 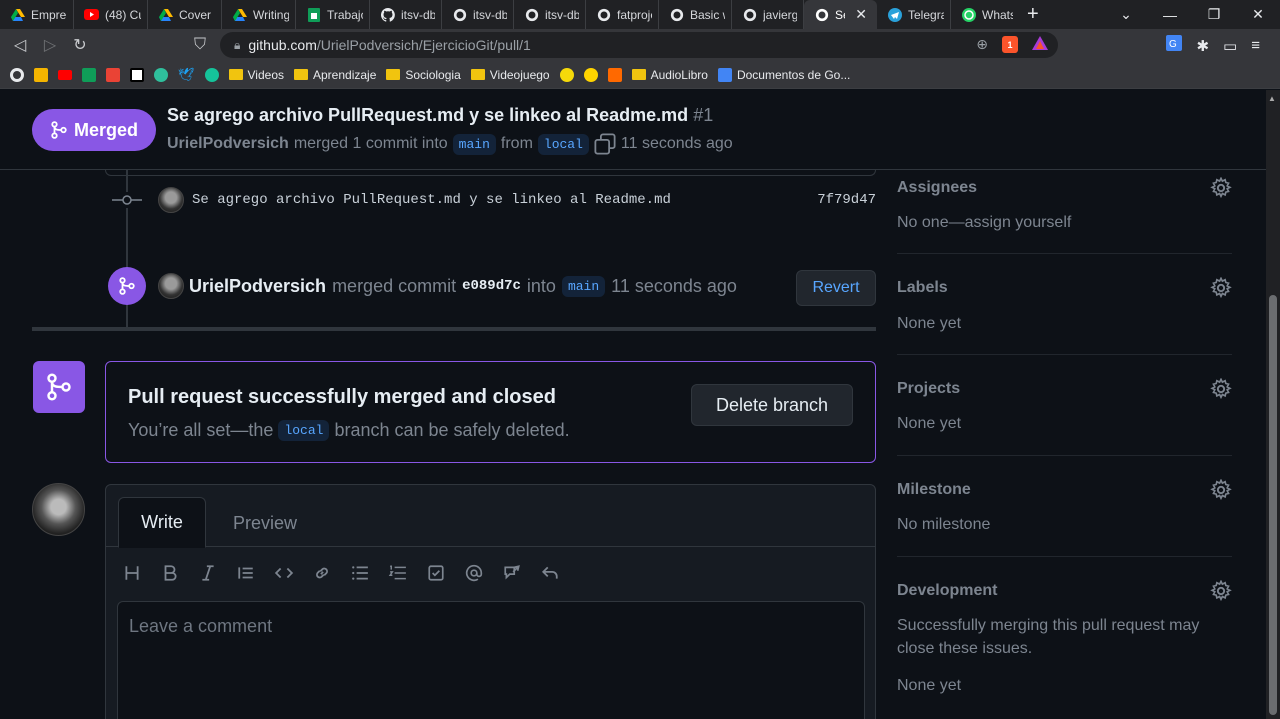 I want to click on restore-icon: ❐, so click(x=1214, y=14).